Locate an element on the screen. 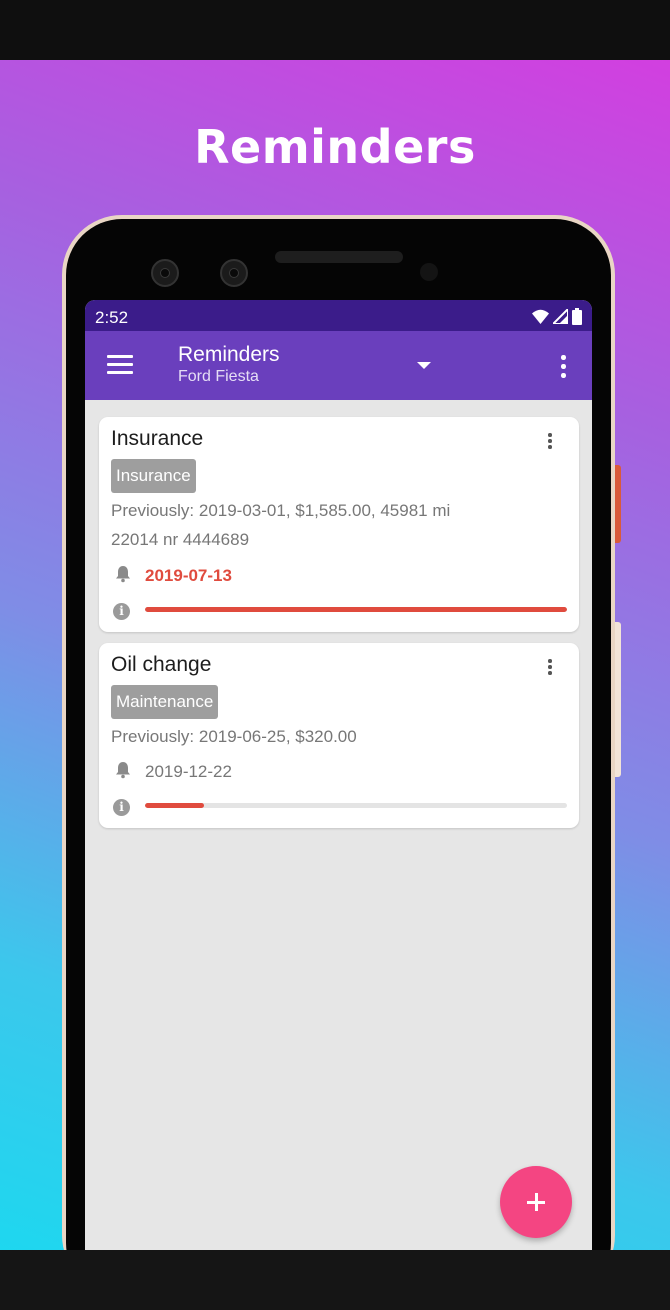  menu-icon is located at coordinates (120, 365).